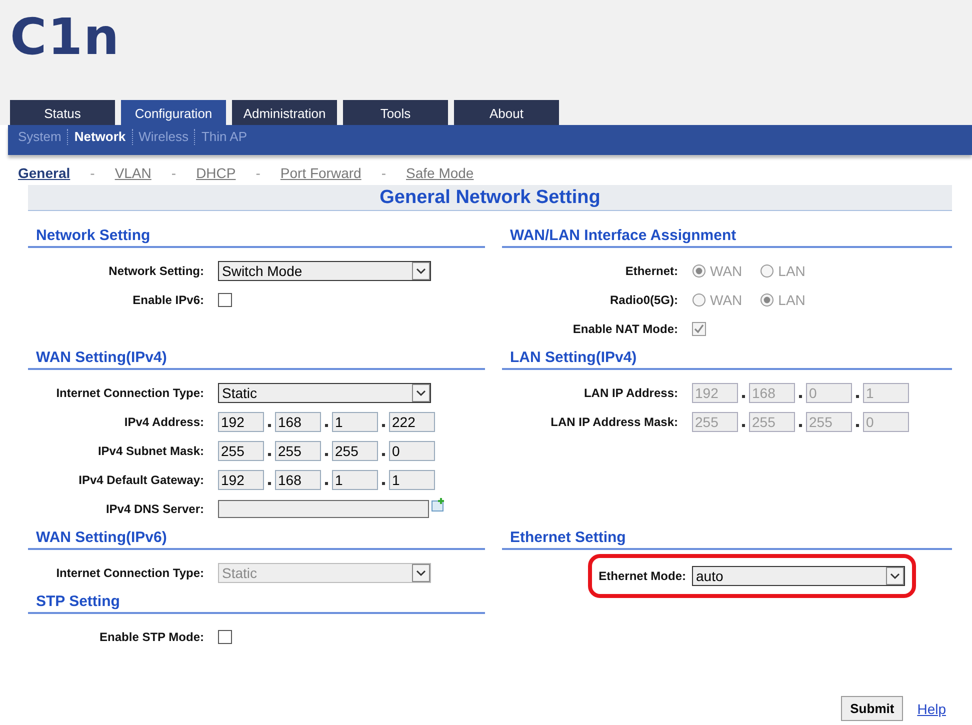  I want to click on add-note-icon, so click(438, 505).